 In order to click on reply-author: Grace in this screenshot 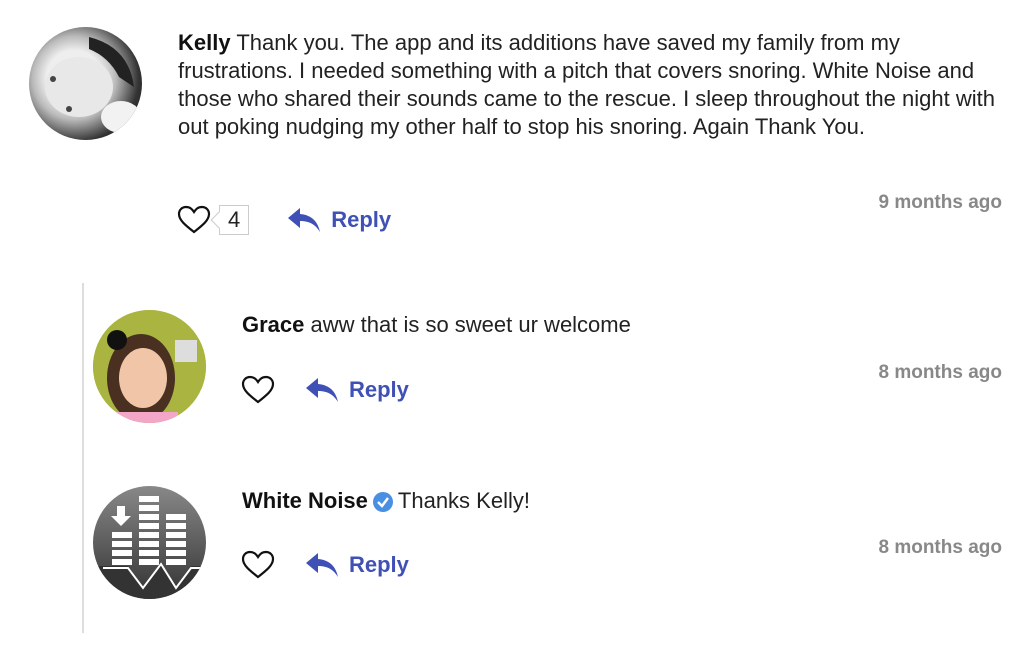, I will do `click(273, 324)`.